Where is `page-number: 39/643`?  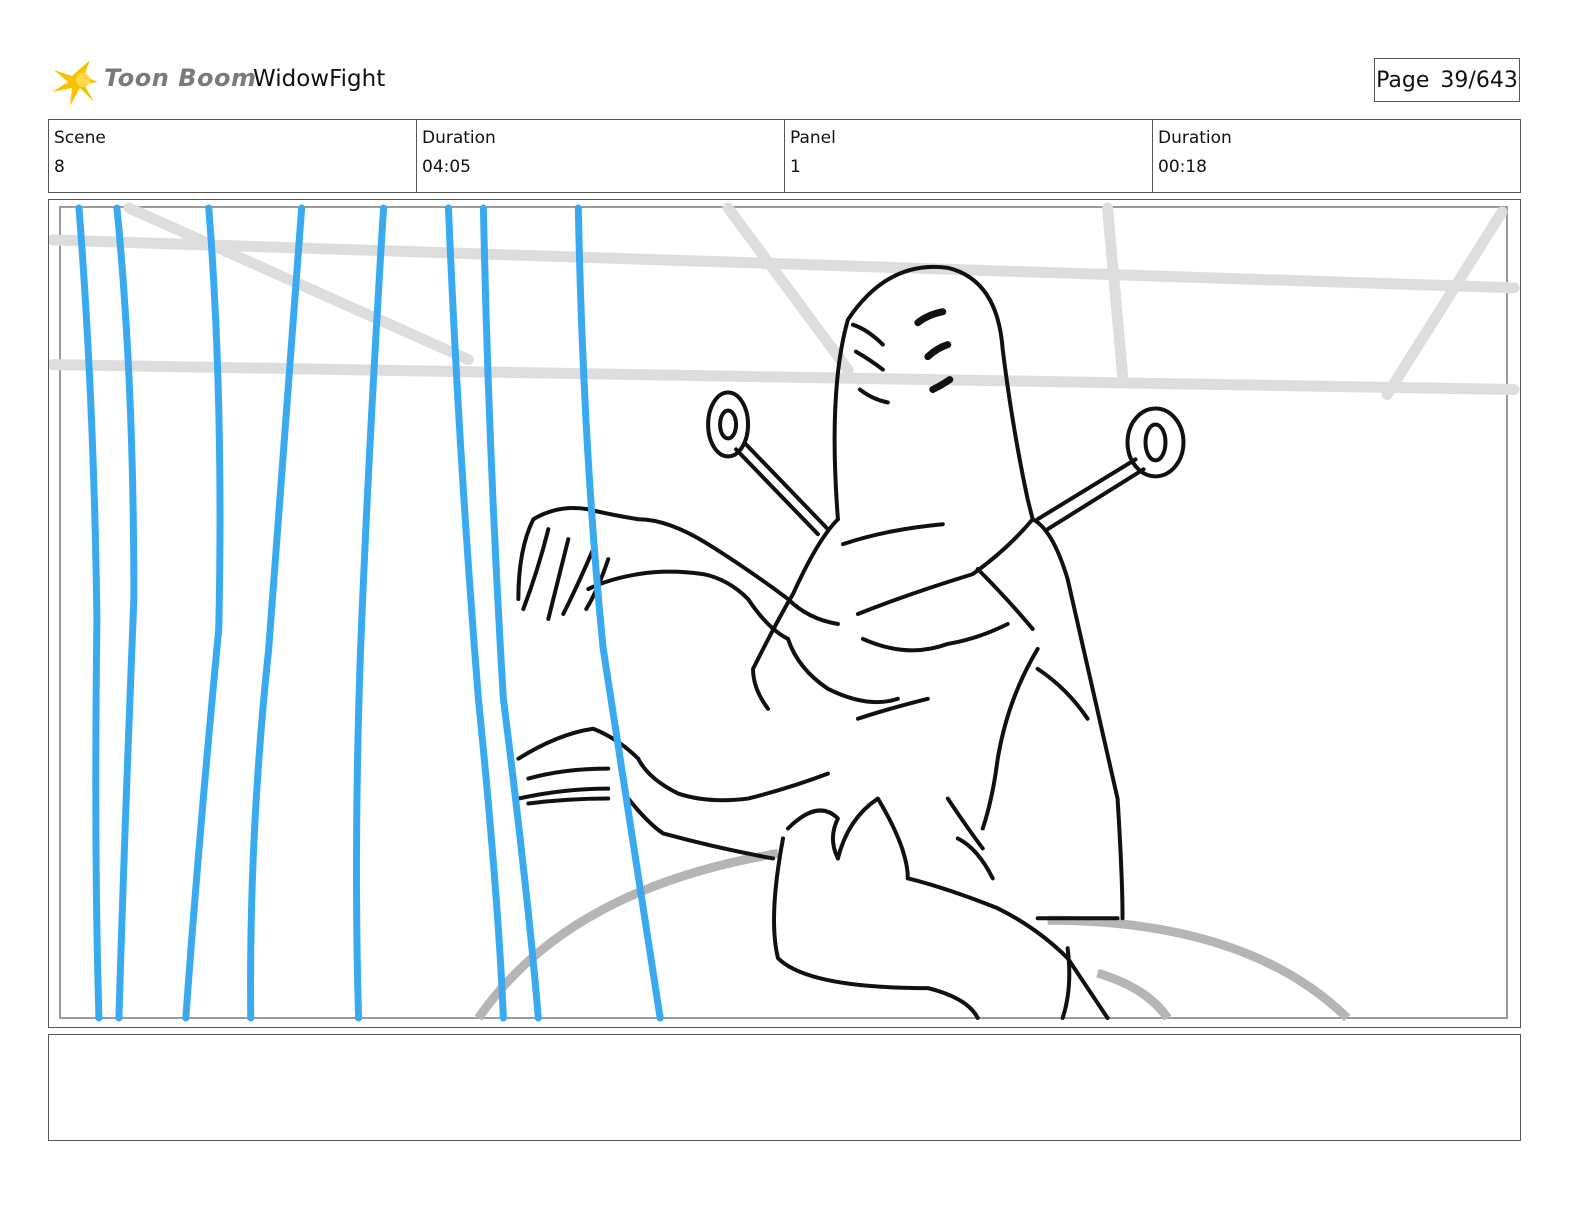 page-number: 39/643 is located at coordinates (1479, 80).